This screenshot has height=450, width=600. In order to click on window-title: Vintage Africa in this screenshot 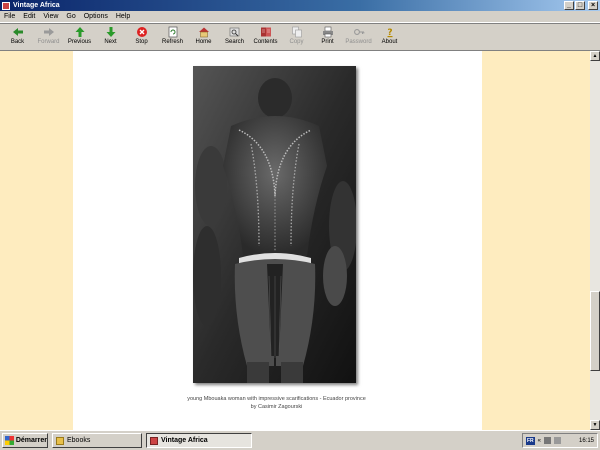, I will do `click(36, 5)`.